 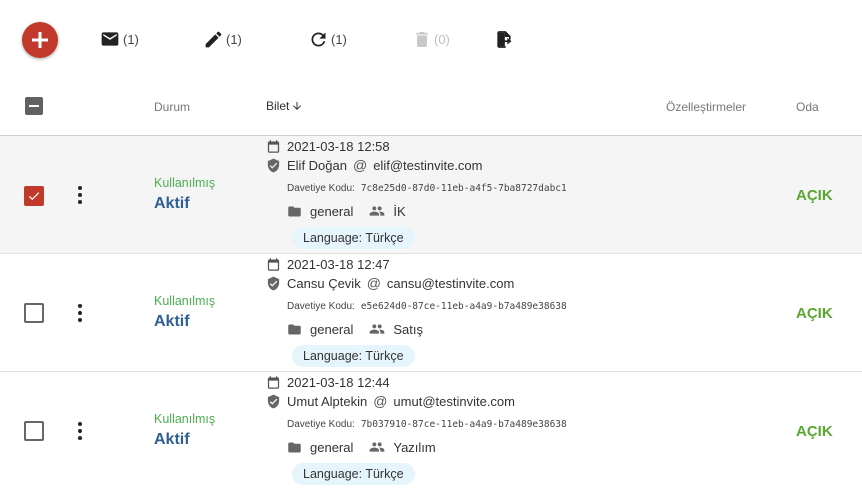 What do you see at coordinates (422, 39) in the screenshot?
I see `trash-icon` at bounding box center [422, 39].